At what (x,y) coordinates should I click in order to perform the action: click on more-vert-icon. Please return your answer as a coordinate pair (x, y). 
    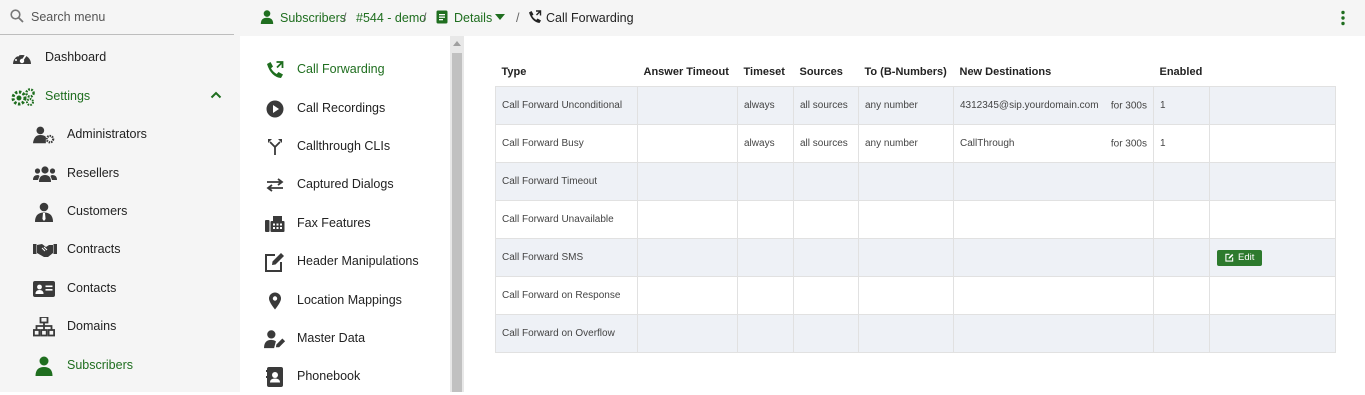
    Looking at the image, I should click on (1343, 18).